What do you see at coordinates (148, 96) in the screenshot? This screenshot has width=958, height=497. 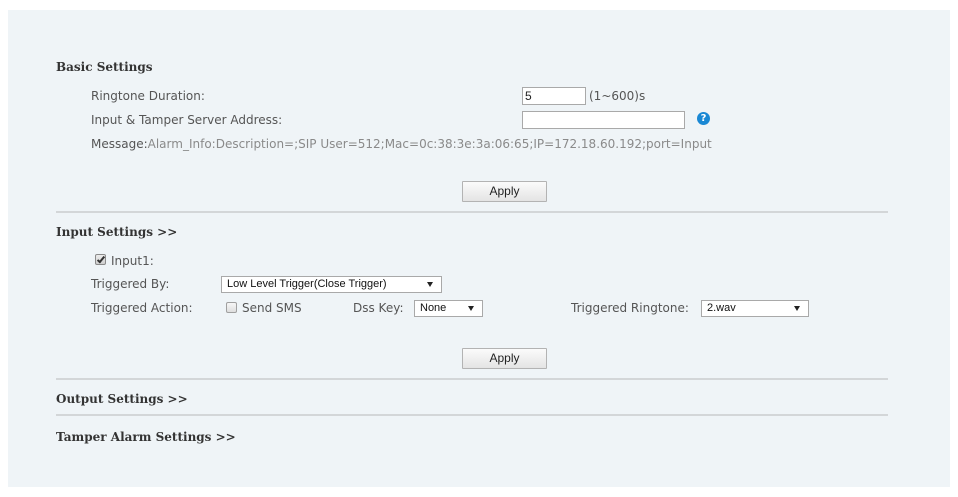 I see `ringtone-duration-label: Ringtone Duration:` at bounding box center [148, 96].